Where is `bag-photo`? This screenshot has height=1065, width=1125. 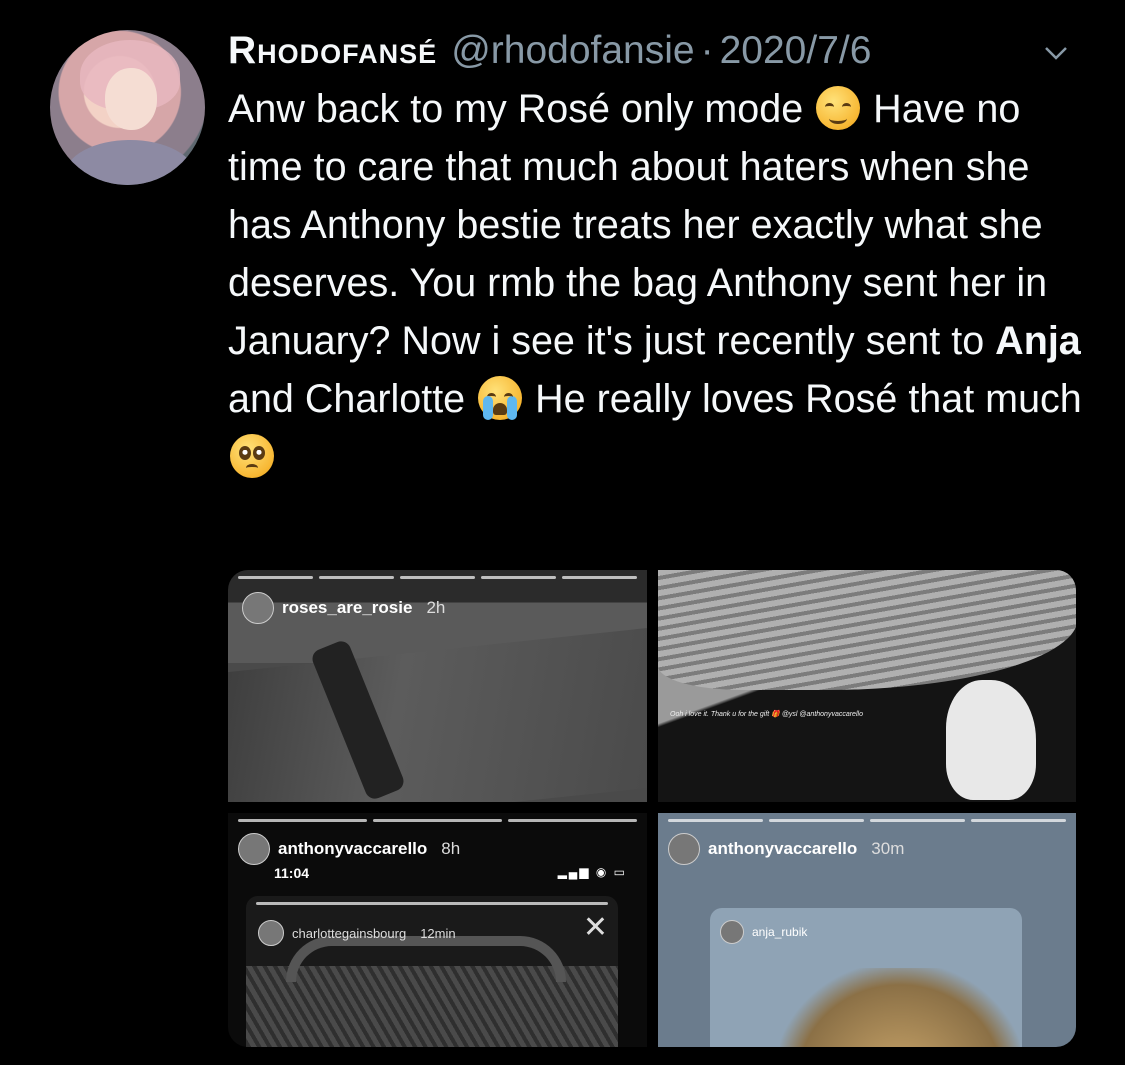
bag-photo is located at coordinates (437, 714).